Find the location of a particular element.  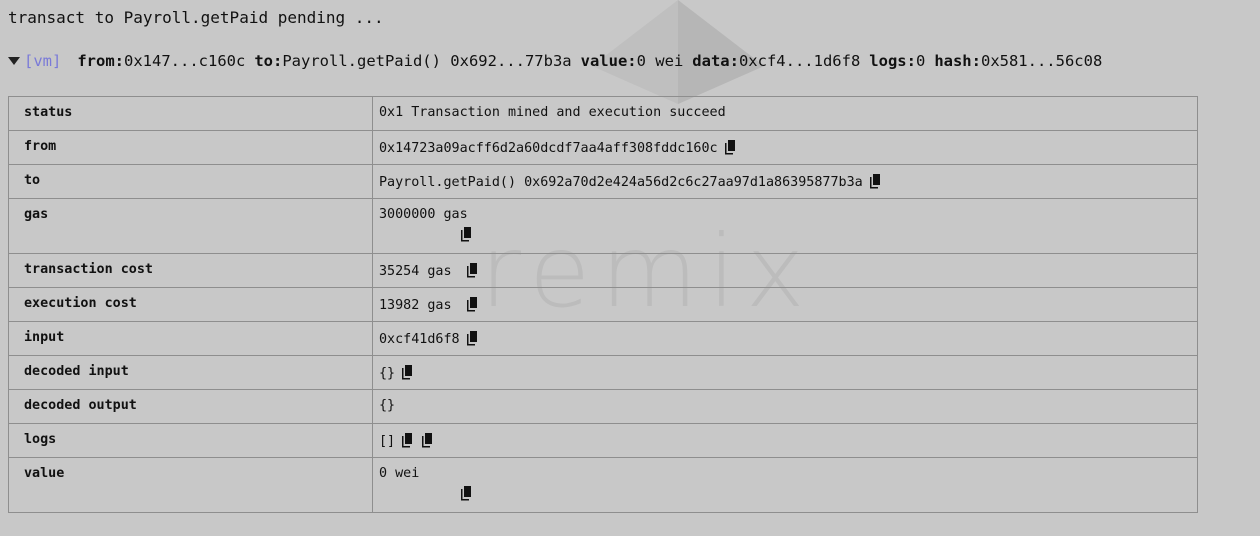

summary-logs-value: 0 is located at coordinates (920, 61).